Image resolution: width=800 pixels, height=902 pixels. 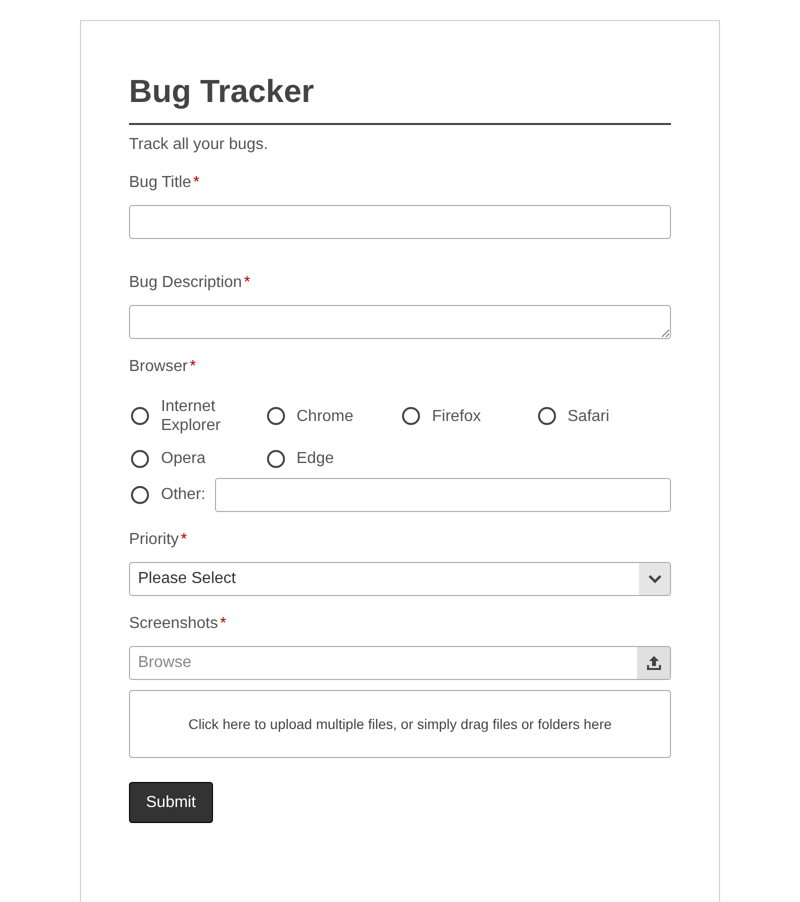 What do you see at coordinates (158, 367) in the screenshot?
I see `field-label: Browser` at bounding box center [158, 367].